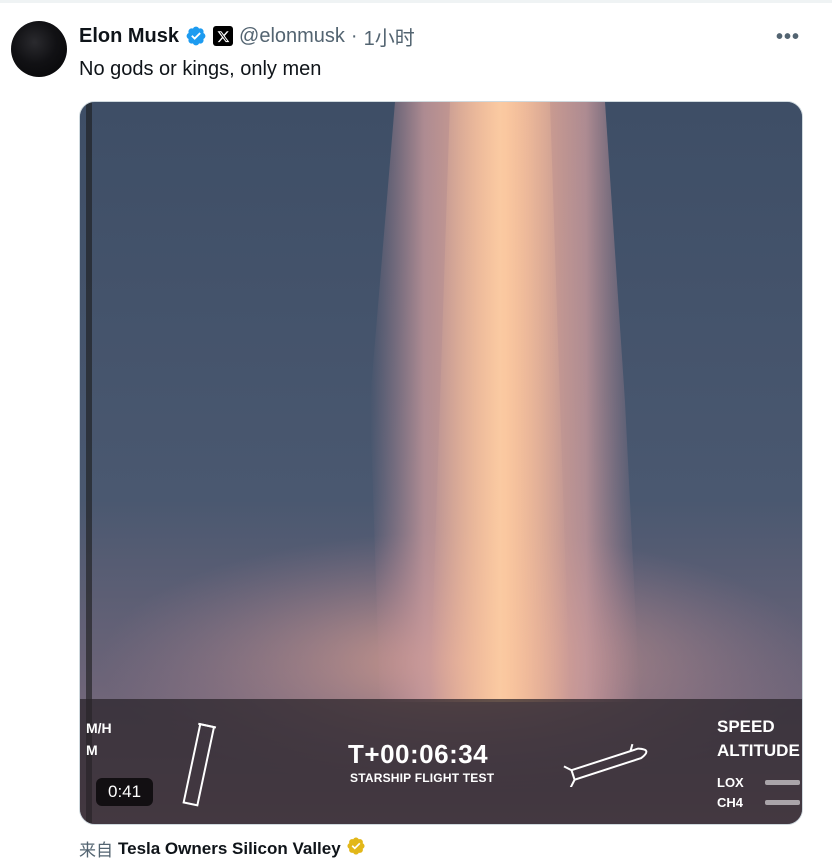 This screenshot has height=861, width=832. I want to click on video-duration: 0:41, so click(125, 792).